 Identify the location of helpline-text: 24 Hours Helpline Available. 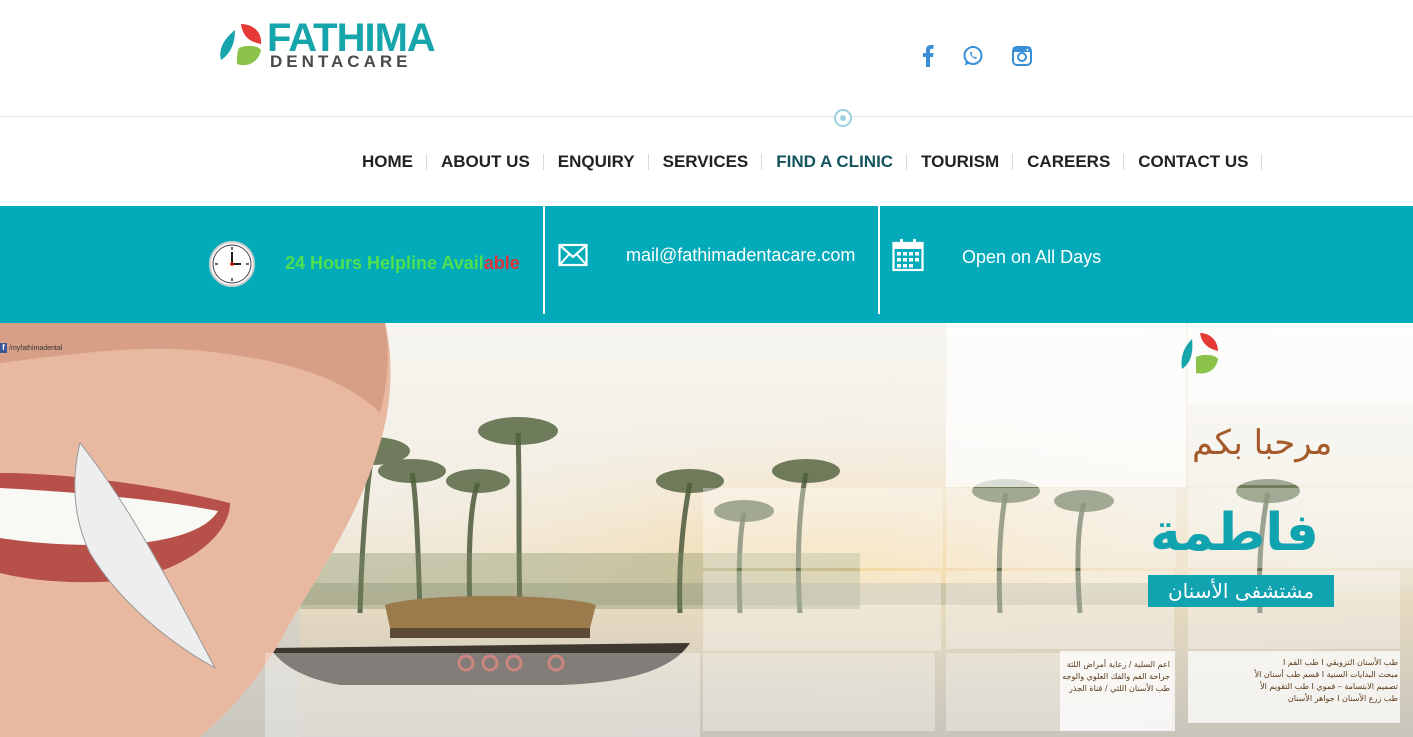
(402, 263).